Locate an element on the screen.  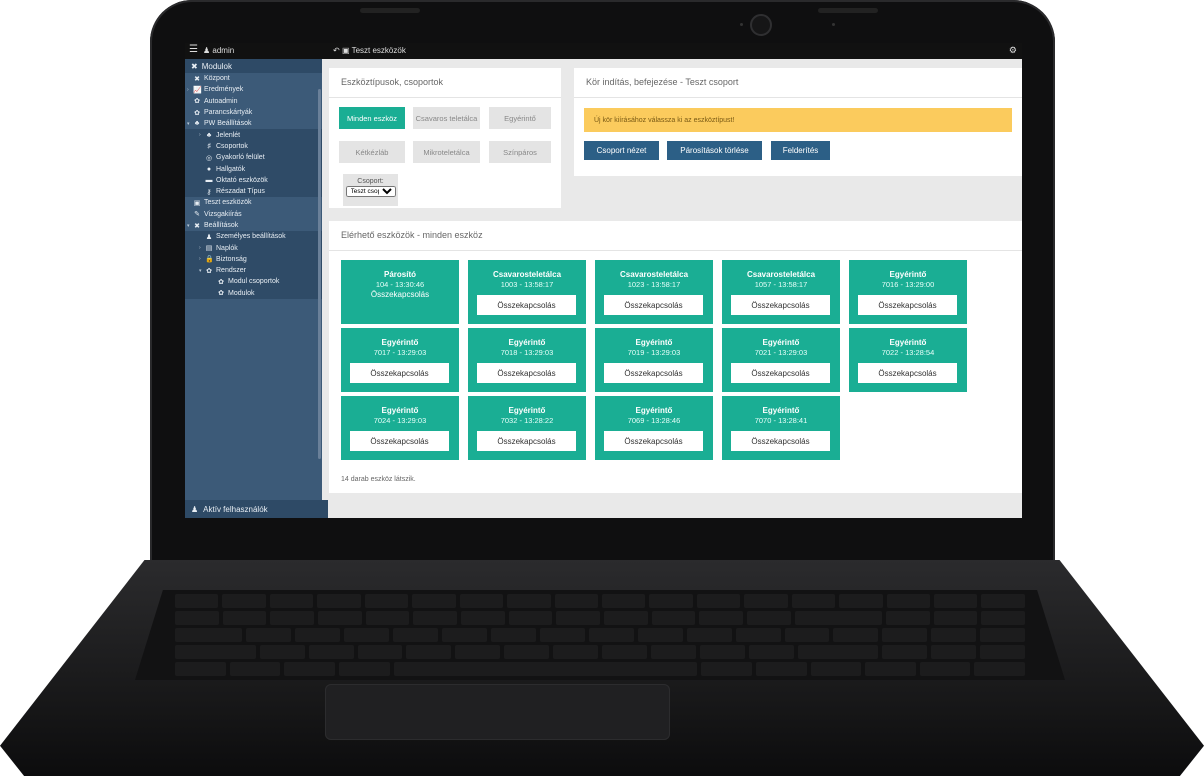
sidebar-item: ● Hallgatók is located at coordinates (253, 169).